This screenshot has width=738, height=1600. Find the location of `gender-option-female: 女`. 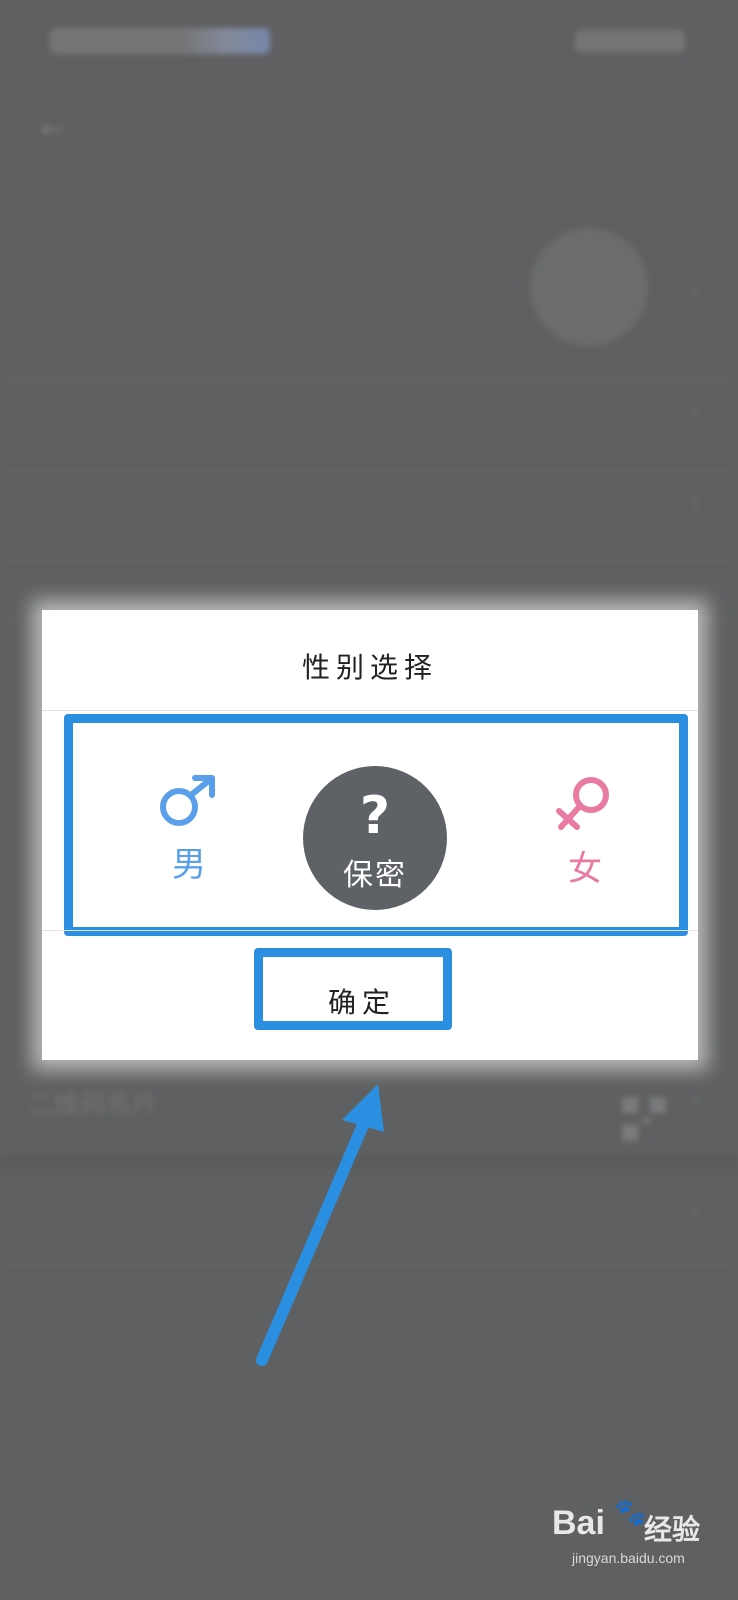

gender-option-female: 女 is located at coordinates (585, 833).